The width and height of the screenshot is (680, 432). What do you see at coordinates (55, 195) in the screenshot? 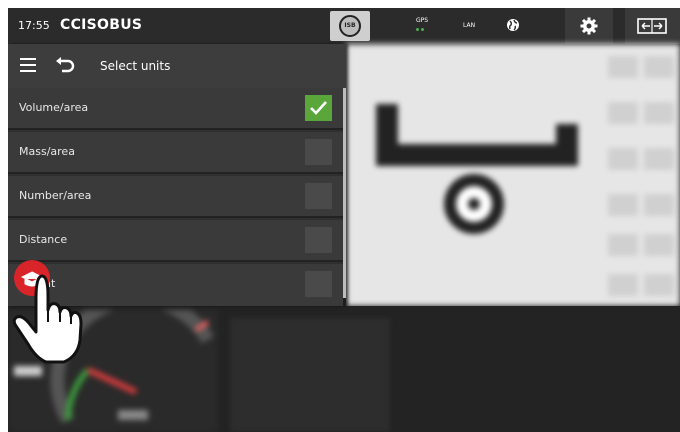
I see `unit-option-label: Number/area` at bounding box center [55, 195].